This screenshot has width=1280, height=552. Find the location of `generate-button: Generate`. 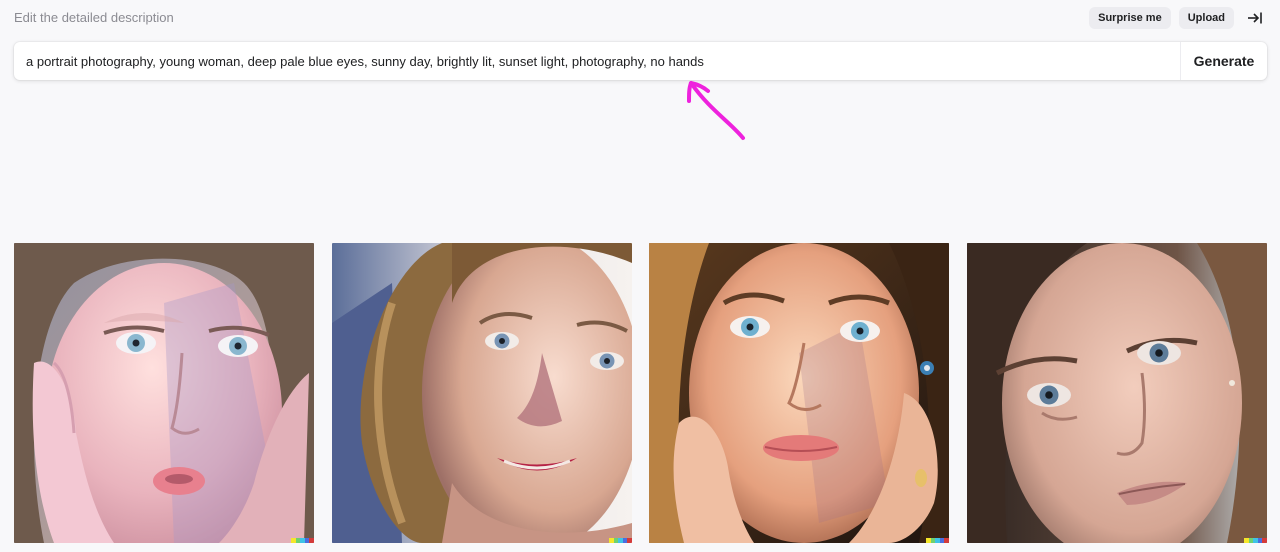

generate-button: Generate is located at coordinates (1223, 61).